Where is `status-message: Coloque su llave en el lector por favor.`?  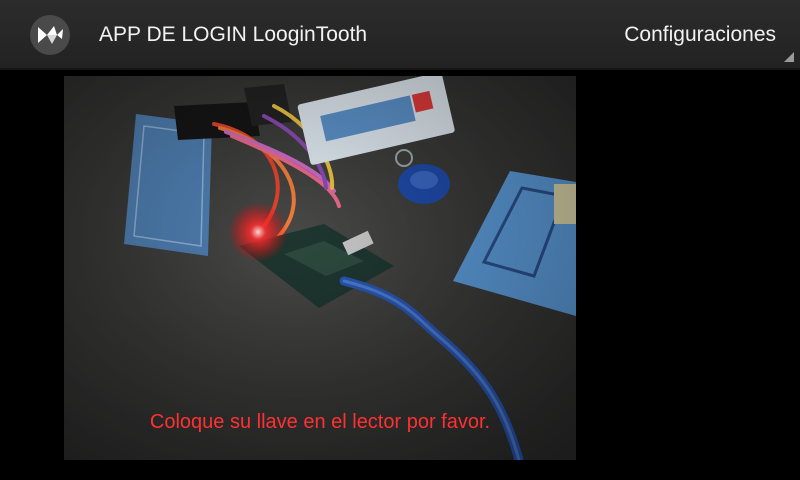 status-message: Coloque su llave en el lector por favor. is located at coordinates (320, 422).